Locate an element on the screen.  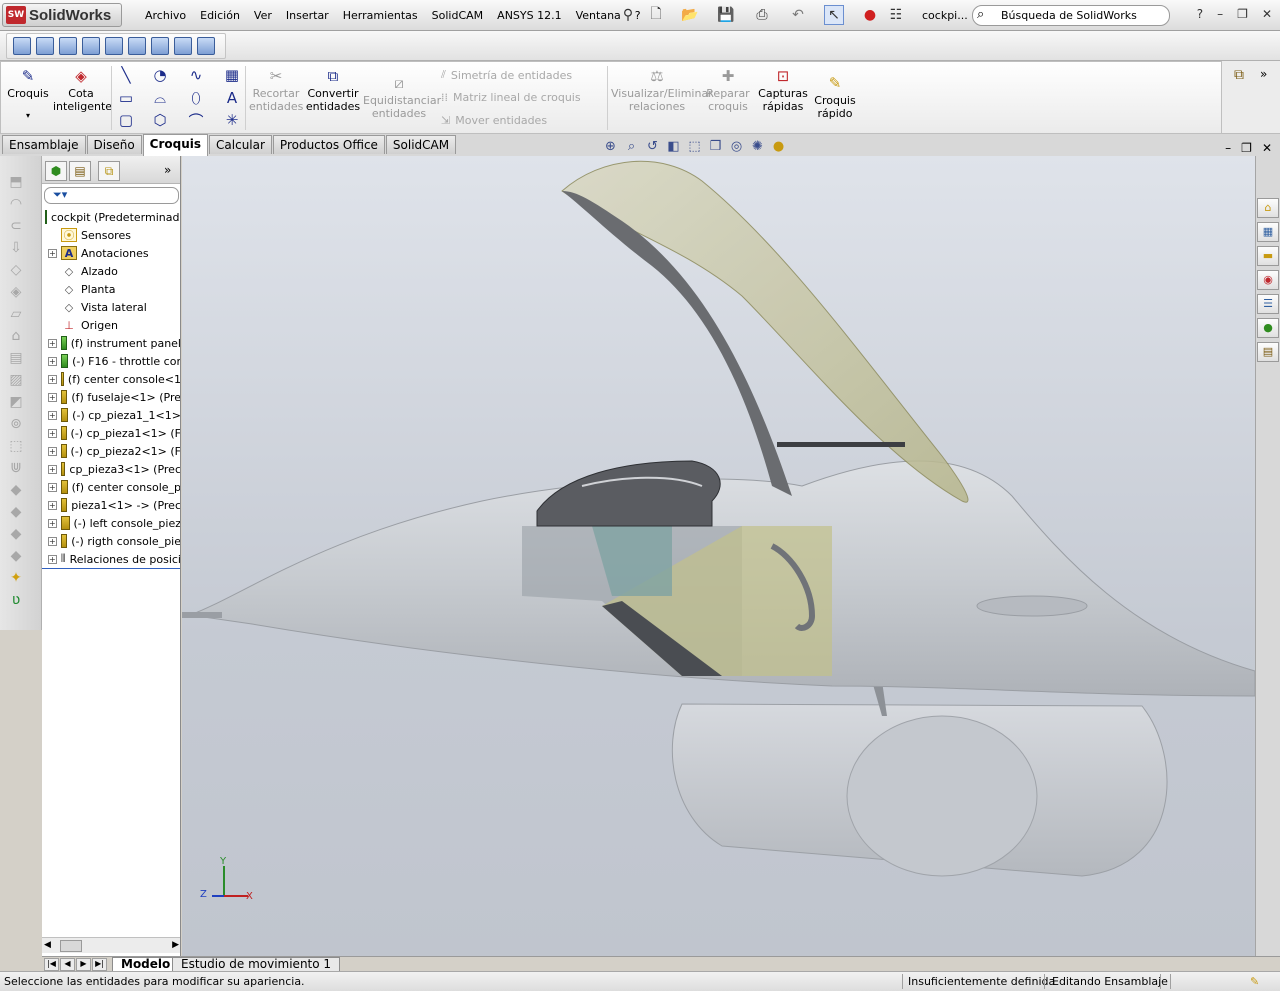
linear-pattern-button: ⁞⁞ Matriz lineal de croquis is located at coordinates (511, 97).